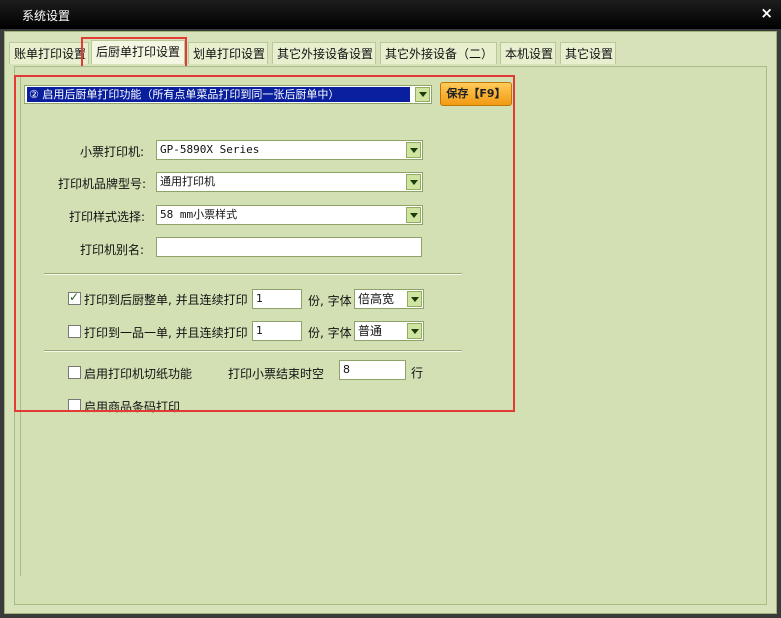  What do you see at coordinates (588, 53) in the screenshot?
I see `tab-other-settings: 其它设置` at bounding box center [588, 53].